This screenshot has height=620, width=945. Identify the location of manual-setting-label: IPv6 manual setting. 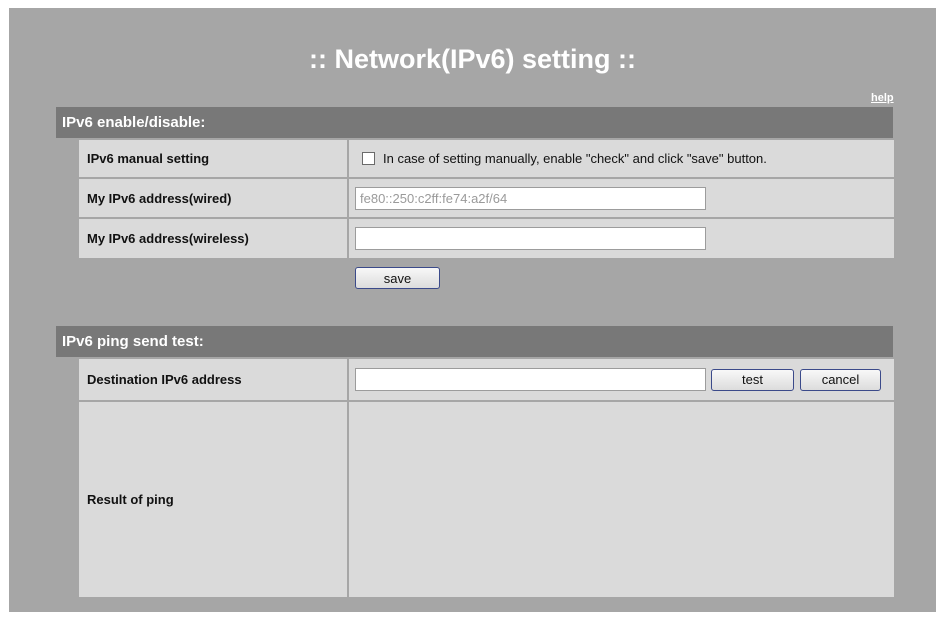
(213, 158).